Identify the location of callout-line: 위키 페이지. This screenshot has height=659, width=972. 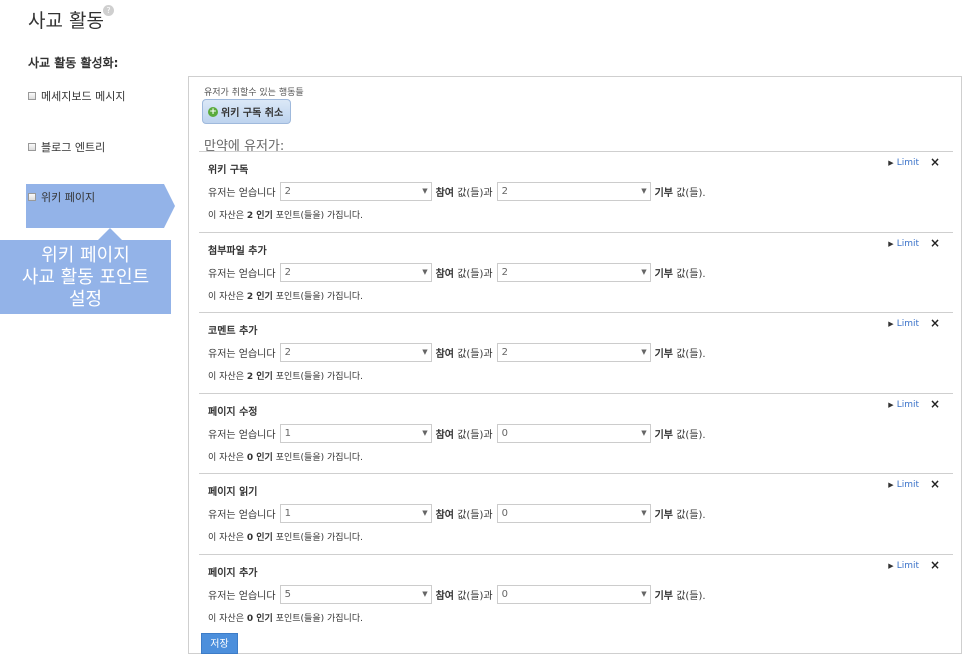
(85, 255).